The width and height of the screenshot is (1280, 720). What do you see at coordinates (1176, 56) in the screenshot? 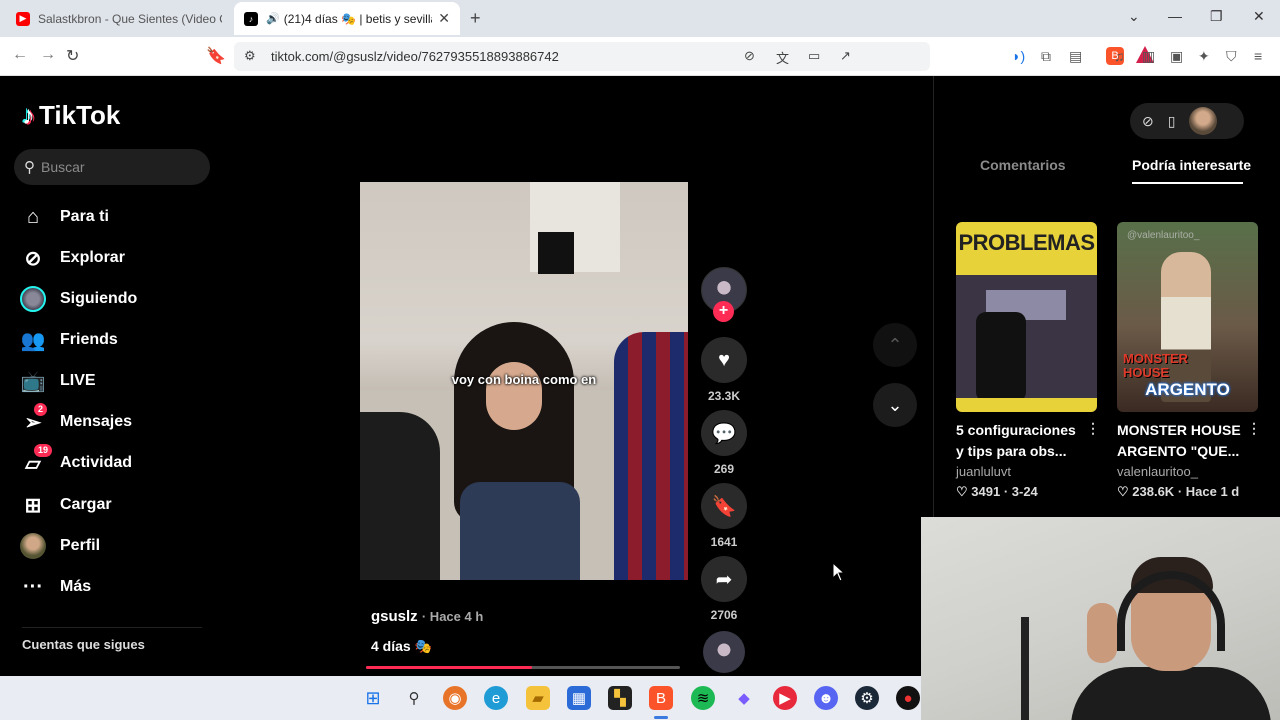
I see `wallet-icon: ▣` at bounding box center [1176, 56].